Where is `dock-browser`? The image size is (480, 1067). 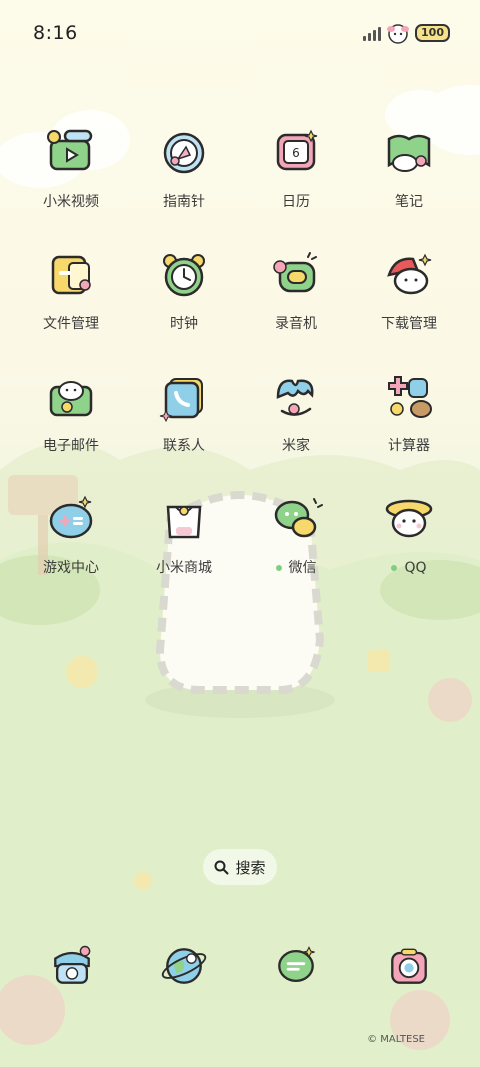
dock-browser is located at coordinates (184, 968).